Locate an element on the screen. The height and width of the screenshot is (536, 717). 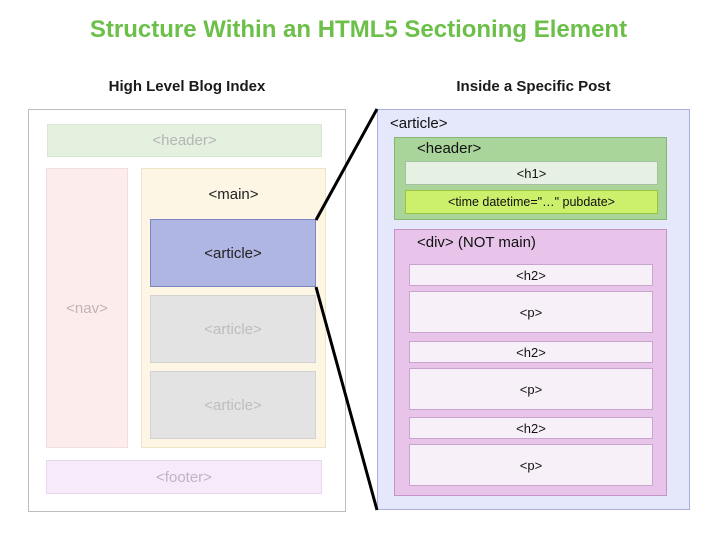
left-panel-subtitle: High Level Blog Index is located at coordinates (187, 86).